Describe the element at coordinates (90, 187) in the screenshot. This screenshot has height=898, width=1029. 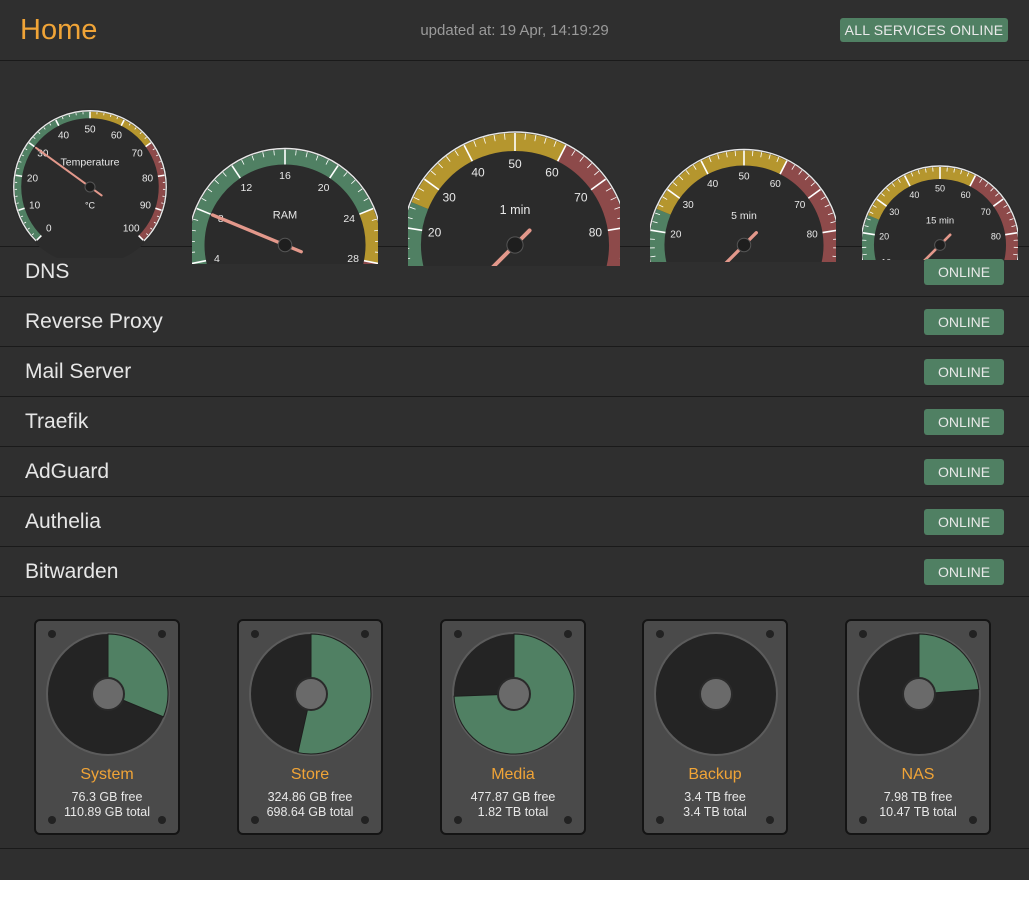
I see `gauge-hub` at that location.